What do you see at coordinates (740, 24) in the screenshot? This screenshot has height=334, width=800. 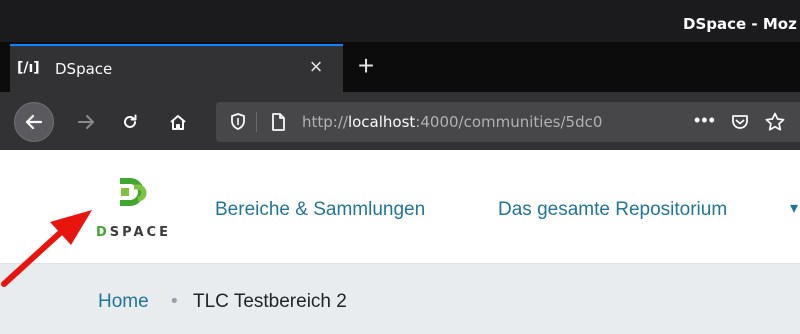 I see `window-title: DSpace - Moz` at bounding box center [740, 24].